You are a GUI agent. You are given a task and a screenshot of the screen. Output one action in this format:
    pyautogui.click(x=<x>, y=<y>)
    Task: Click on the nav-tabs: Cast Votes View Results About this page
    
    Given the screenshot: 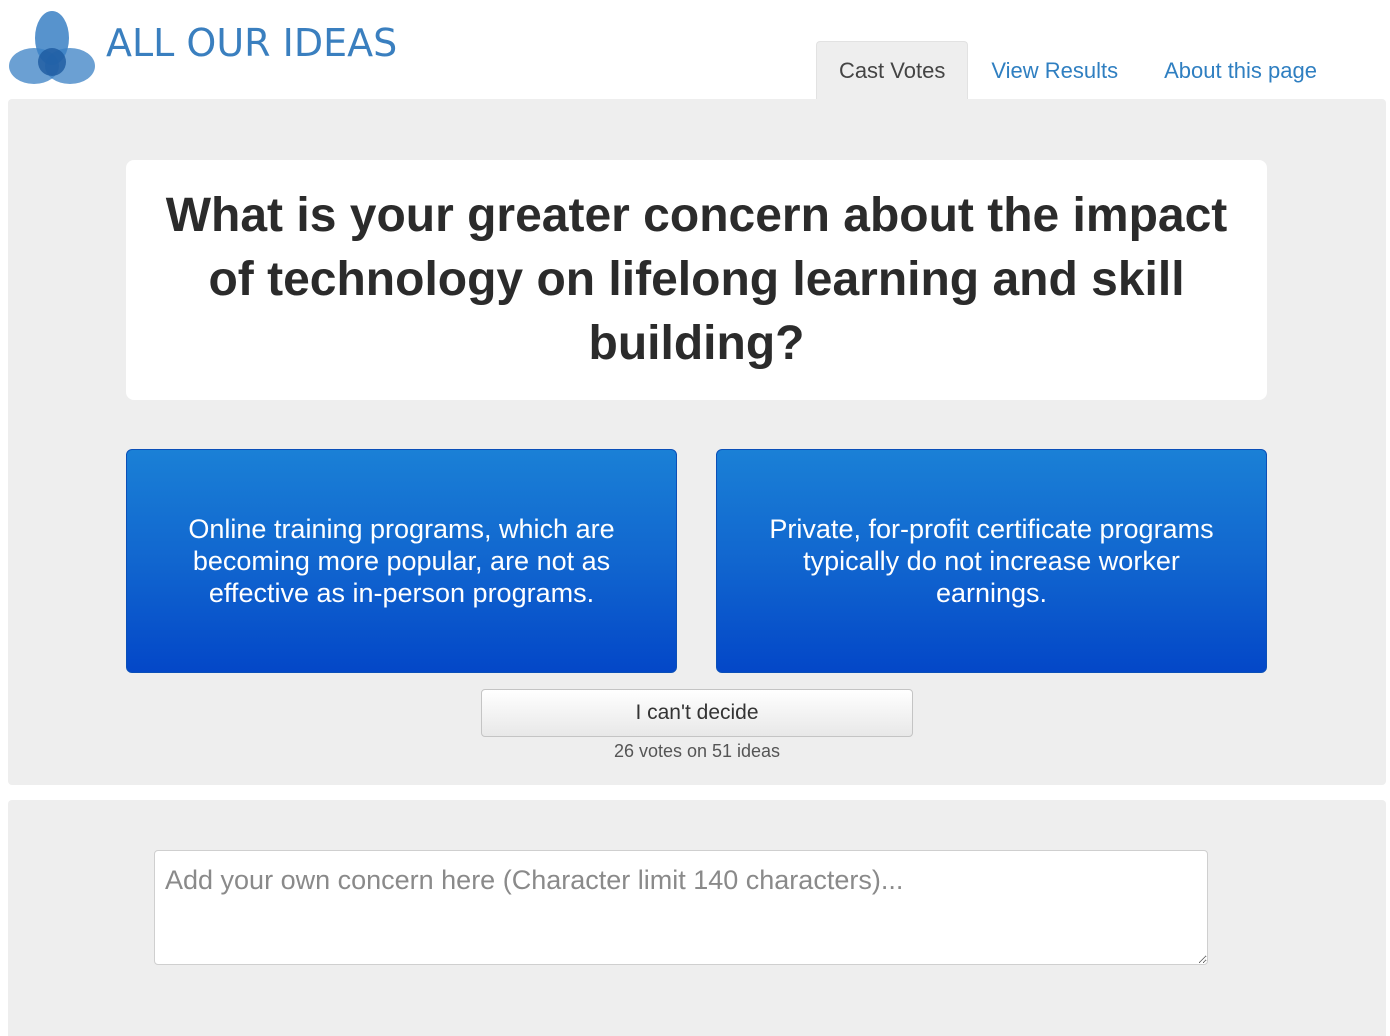 What is the action you would take?
    pyautogui.click(x=1077, y=70)
    